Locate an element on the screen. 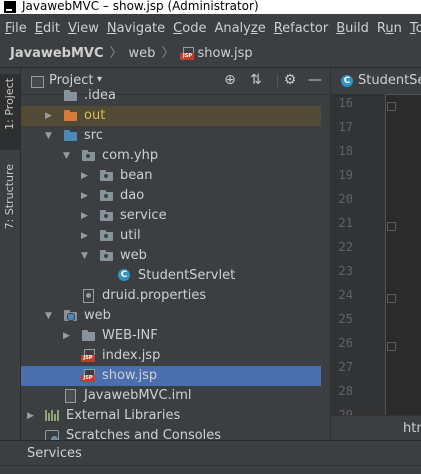  line-number: 18 is located at coordinates (345, 151).